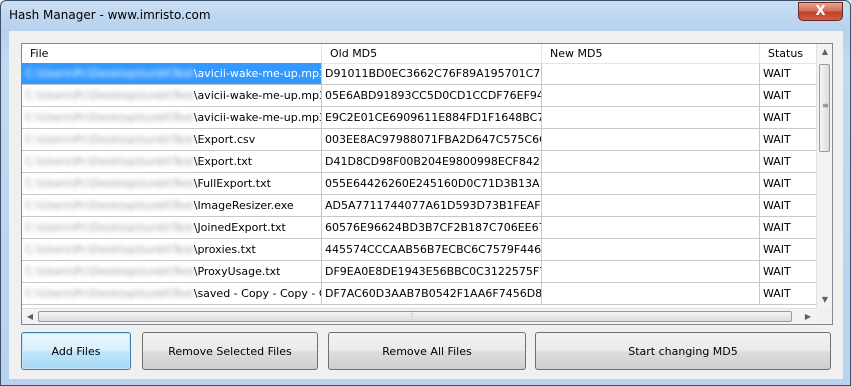  Describe the element at coordinates (415, 316) in the screenshot. I see `horizontal-scroll-thumb: ⦙` at that location.